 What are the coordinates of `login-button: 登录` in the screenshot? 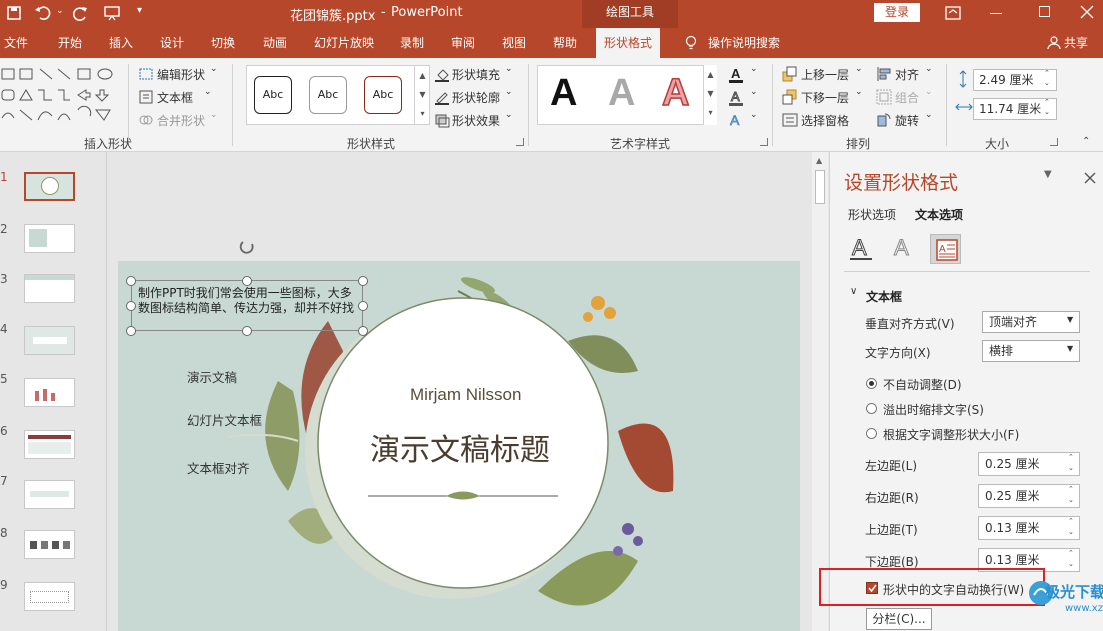 It's located at (897, 12).